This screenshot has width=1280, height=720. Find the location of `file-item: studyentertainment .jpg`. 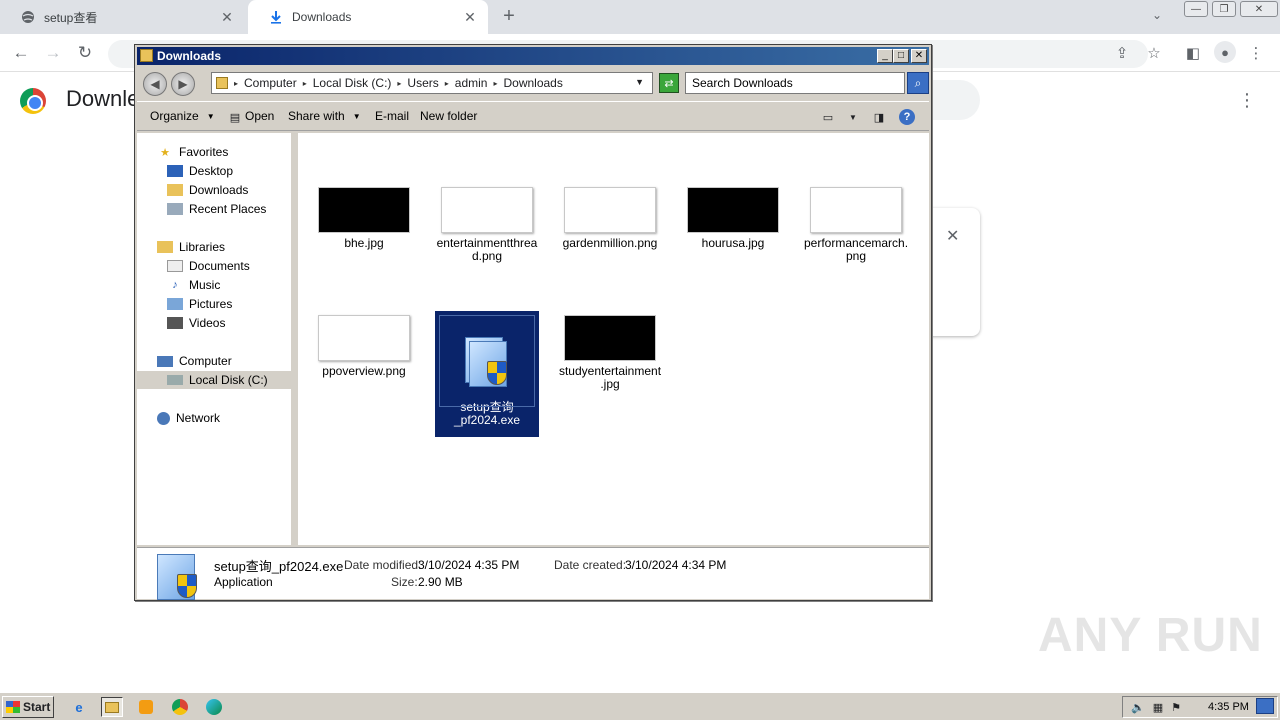

file-item: studyentertainment .jpg is located at coordinates (610, 353).